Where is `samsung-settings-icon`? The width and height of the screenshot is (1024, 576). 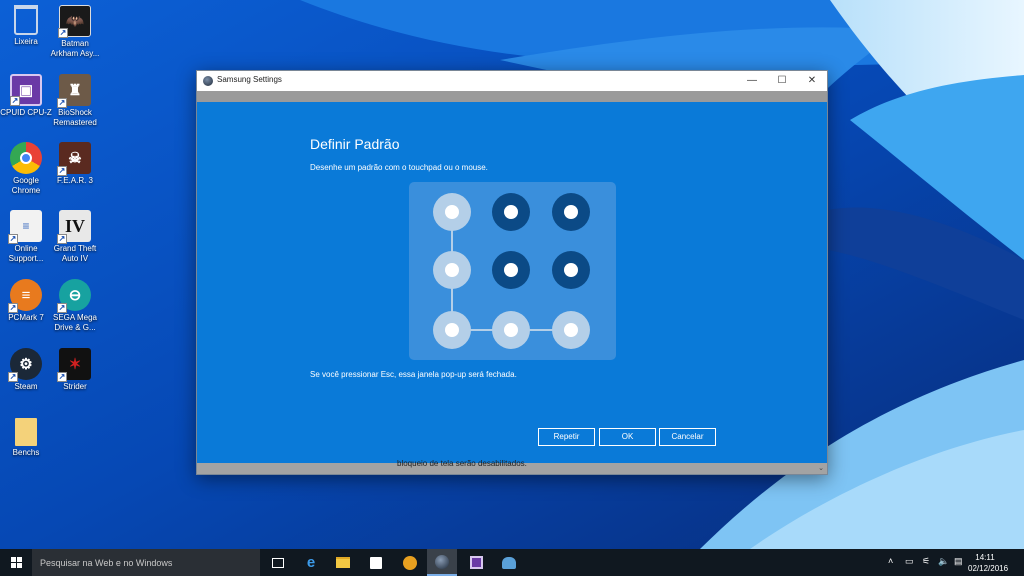 samsung-settings-icon is located at coordinates (442, 561).